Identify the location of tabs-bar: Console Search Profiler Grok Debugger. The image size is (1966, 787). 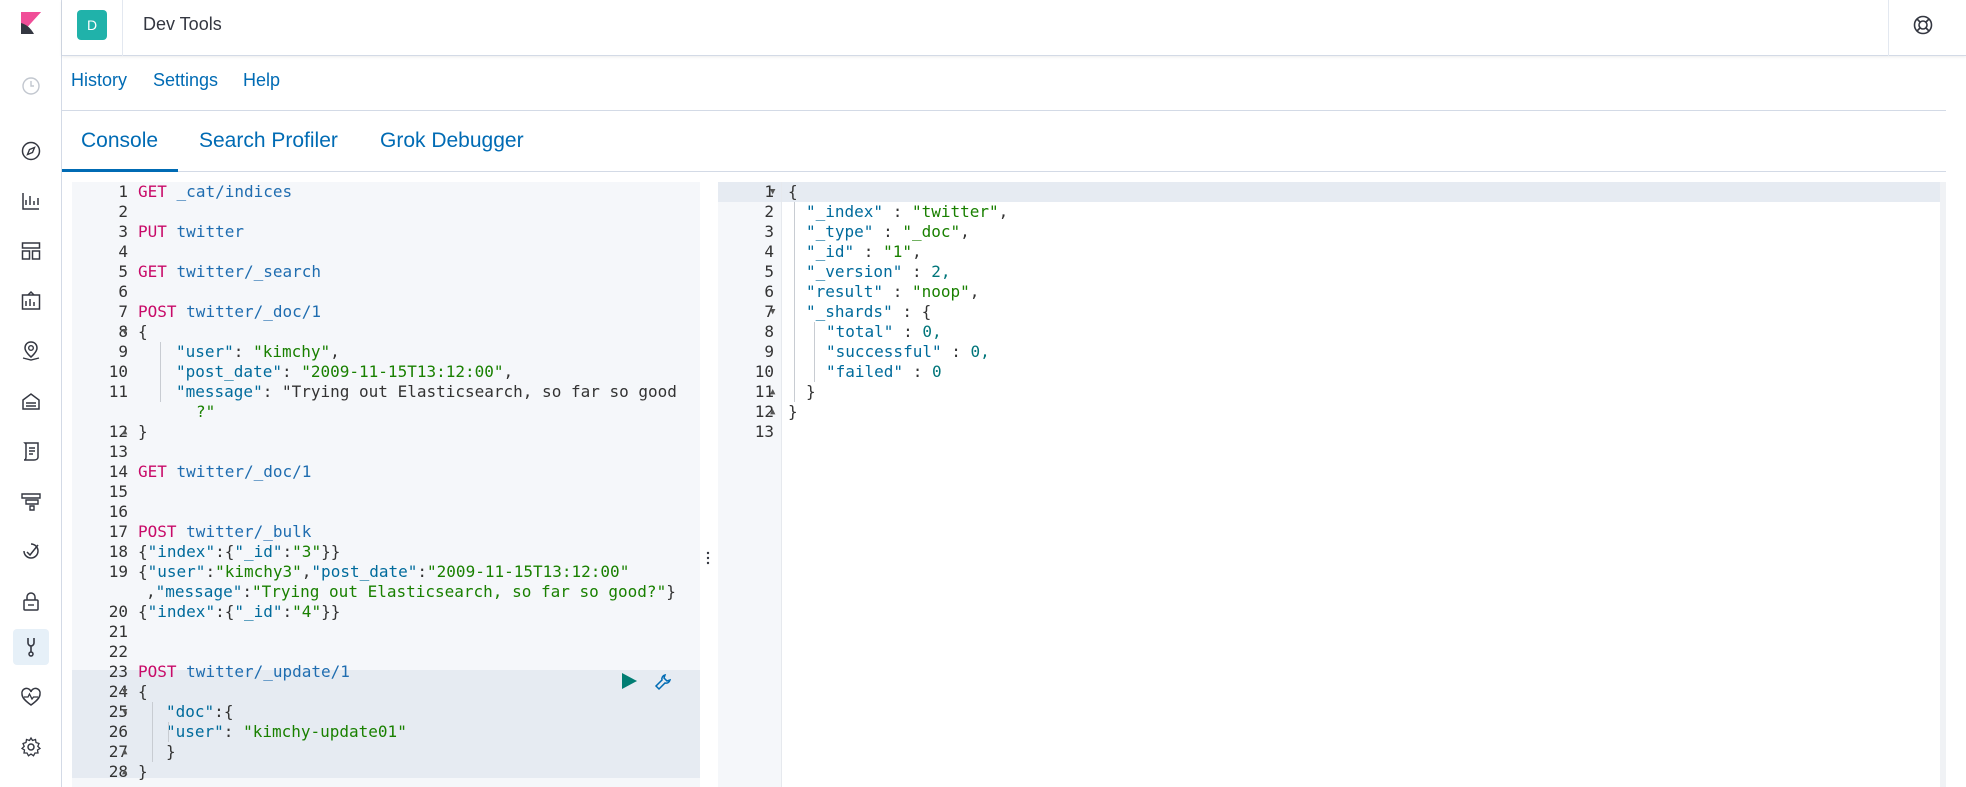
(1004, 142).